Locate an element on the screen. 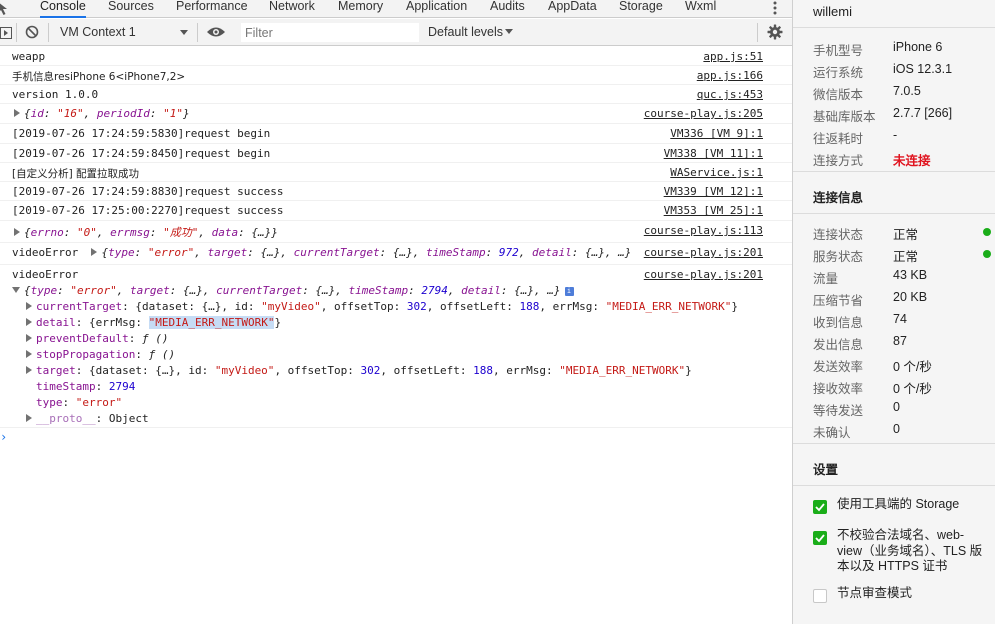 The height and width of the screenshot is (624, 995). skip-domain-check-label: 不校验合法域名、web-view（业务域名）、TLS 版本以及 HTTPS 证书 is located at coordinates (912, 551).